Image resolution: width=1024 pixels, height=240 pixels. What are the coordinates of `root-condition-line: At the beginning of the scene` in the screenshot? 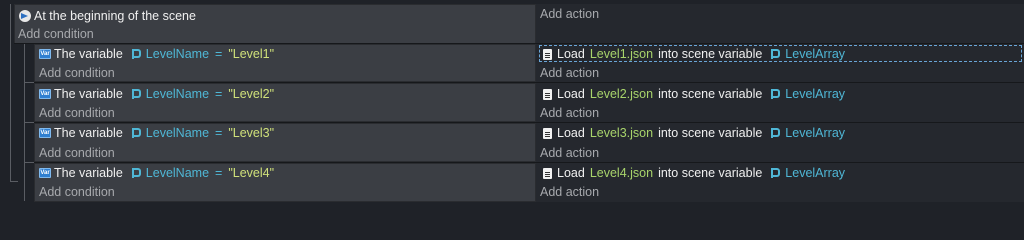 It's located at (107, 16).